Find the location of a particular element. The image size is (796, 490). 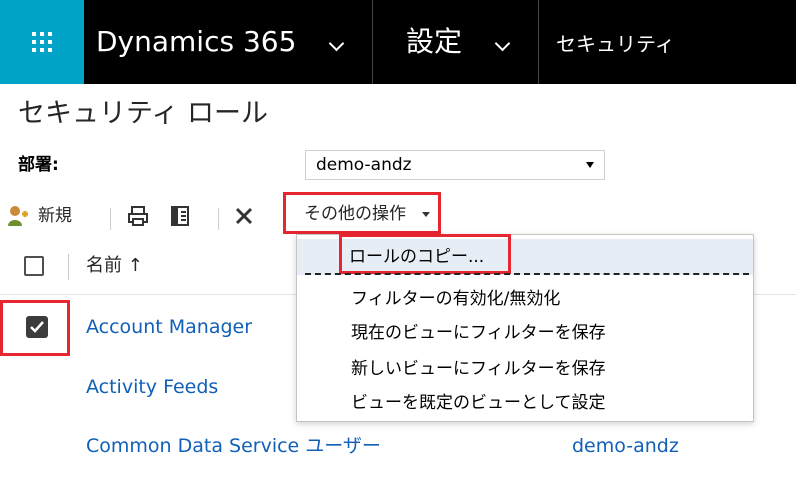

new-button-label: 新規 is located at coordinates (55, 216).